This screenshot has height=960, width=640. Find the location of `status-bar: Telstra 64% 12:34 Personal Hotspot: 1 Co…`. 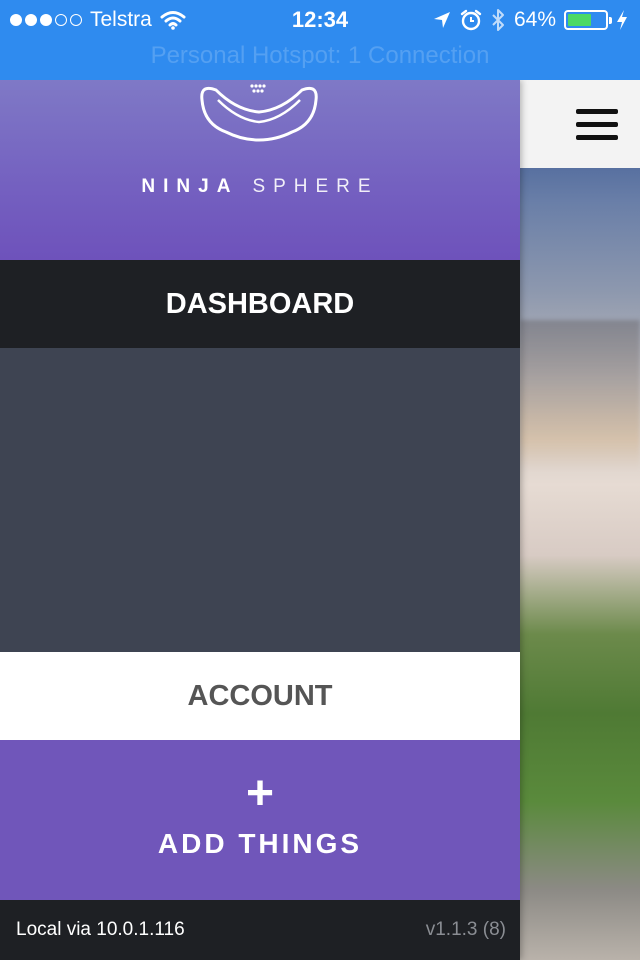

status-bar: Telstra 64% 12:34 Personal Hotspot: 1 Co… is located at coordinates (320, 40).